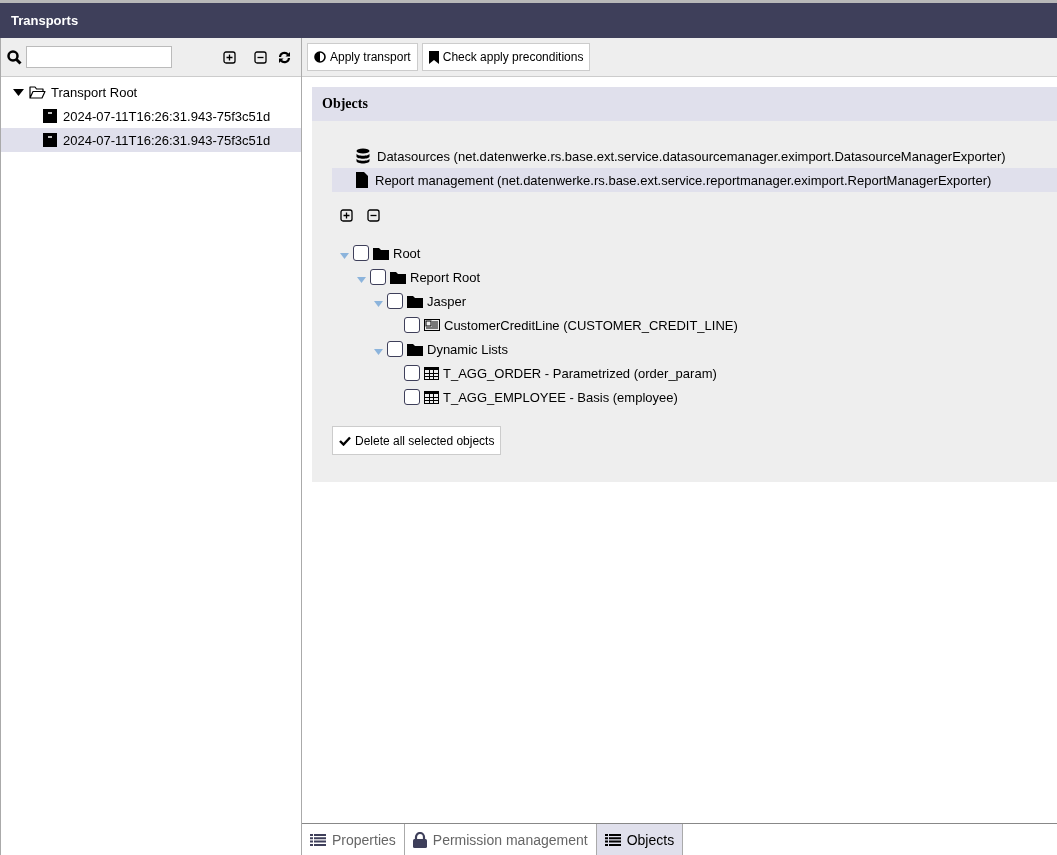  I want to click on tree-node-label: CustomerCreditLine (CUSTOMER_CREDIT_LINE), so click(591, 325).